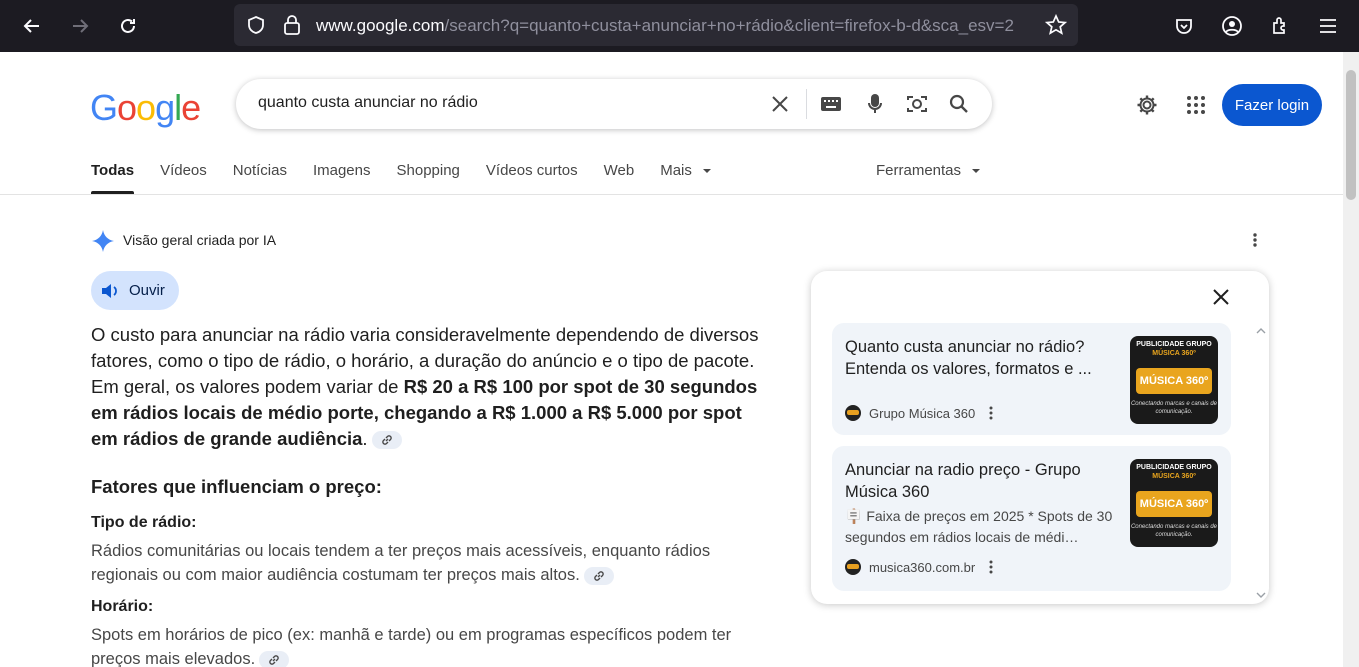  What do you see at coordinates (1272, 105) in the screenshot?
I see `login-button: Fazer login` at bounding box center [1272, 105].